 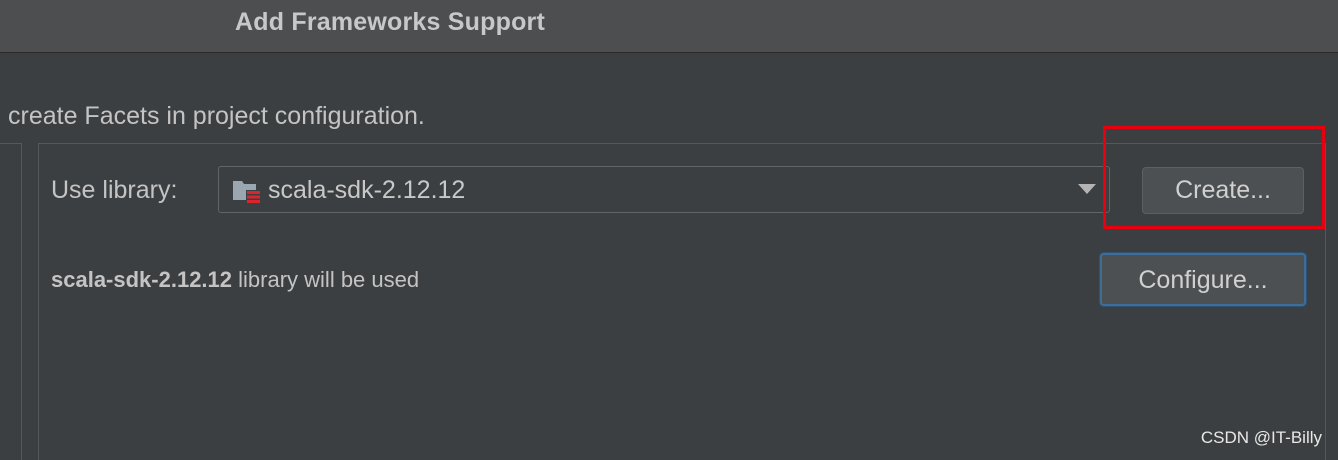 What do you see at coordinates (367, 190) in the screenshot?
I see `library-dropdown-value: scala-sdk-2.12.12` at bounding box center [367, 190].